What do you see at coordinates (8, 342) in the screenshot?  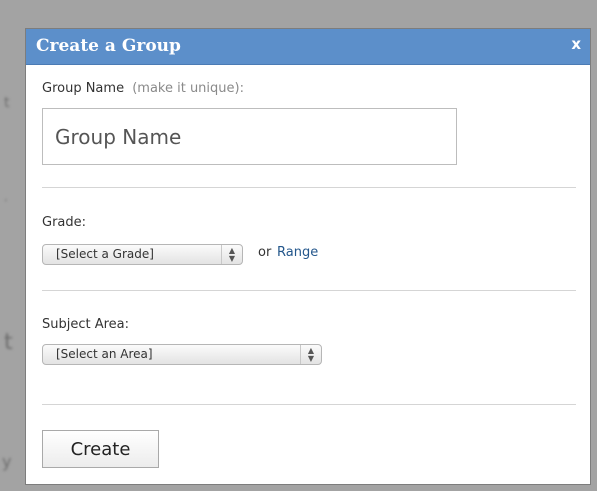 I see `background-blur-3: t` at bounding box center [8, 342].